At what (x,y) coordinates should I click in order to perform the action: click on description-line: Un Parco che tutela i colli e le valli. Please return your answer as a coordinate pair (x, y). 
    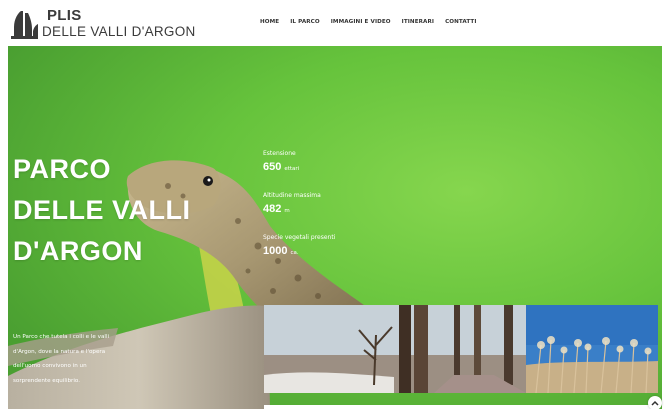
    Looking at the image, I should click on (61, 337).